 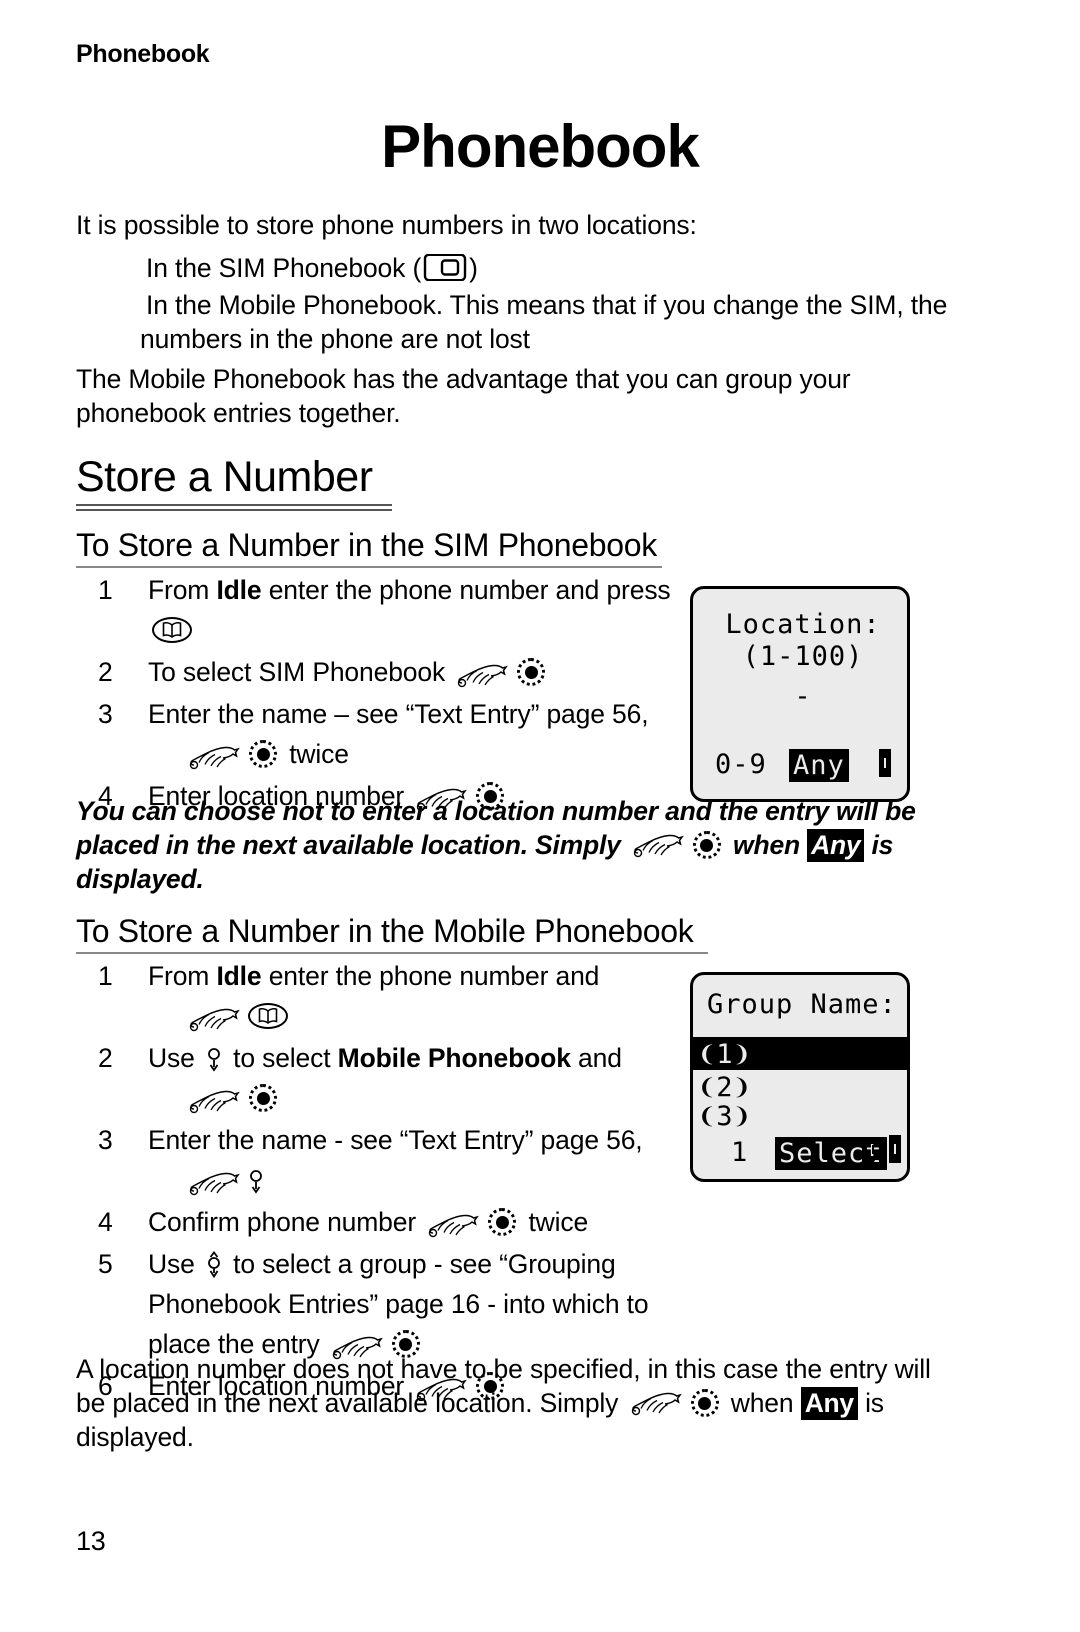 What do you see at coordinates (803, 696) in the screenshot?
I see `lcd-location-cursor: -` at bounding box center [803, 696].